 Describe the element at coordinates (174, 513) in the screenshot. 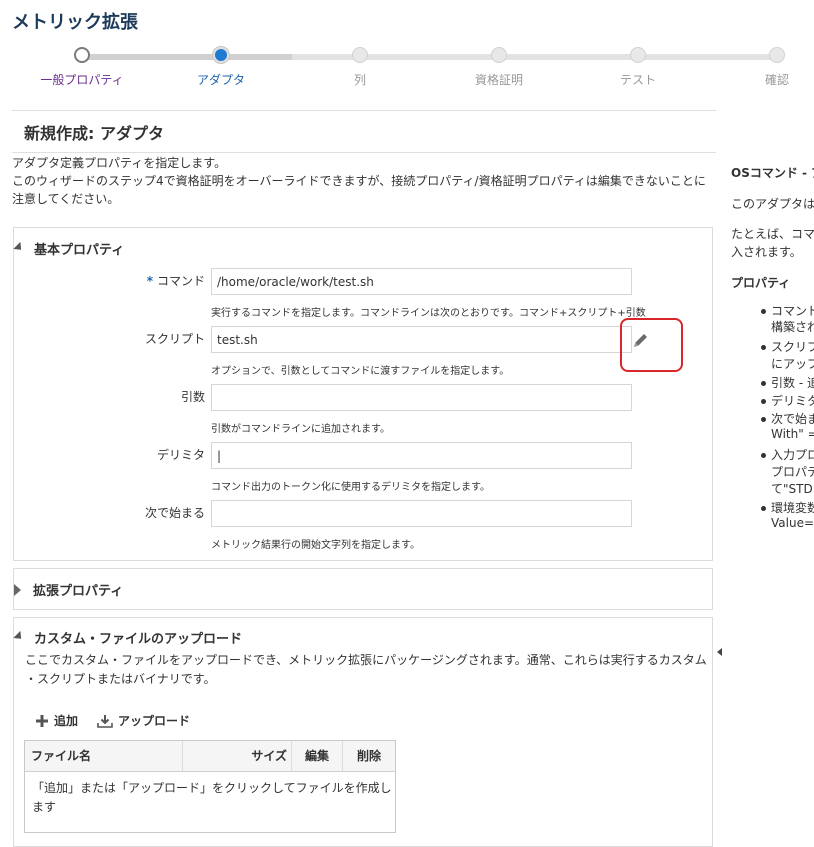

I see `starts-with-label: 次で始まる` at that location.